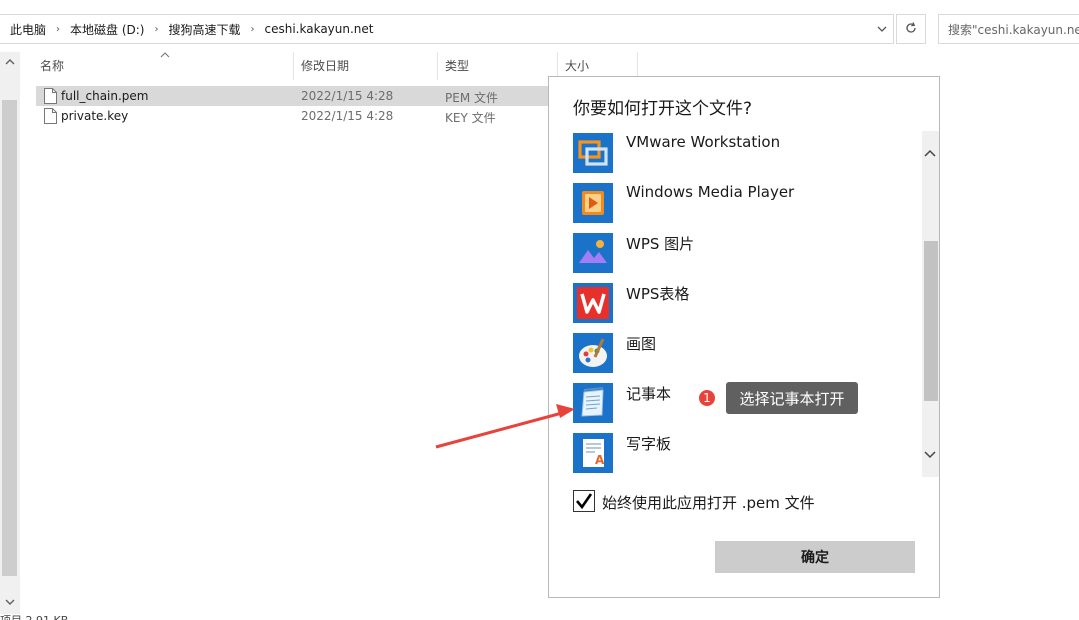 This screenshot has height=620, width=1079. Describe the element at coordinates (663, 109) in the screenshot. I see `dialog-title: 你要如何打开这个文件?` at that location.